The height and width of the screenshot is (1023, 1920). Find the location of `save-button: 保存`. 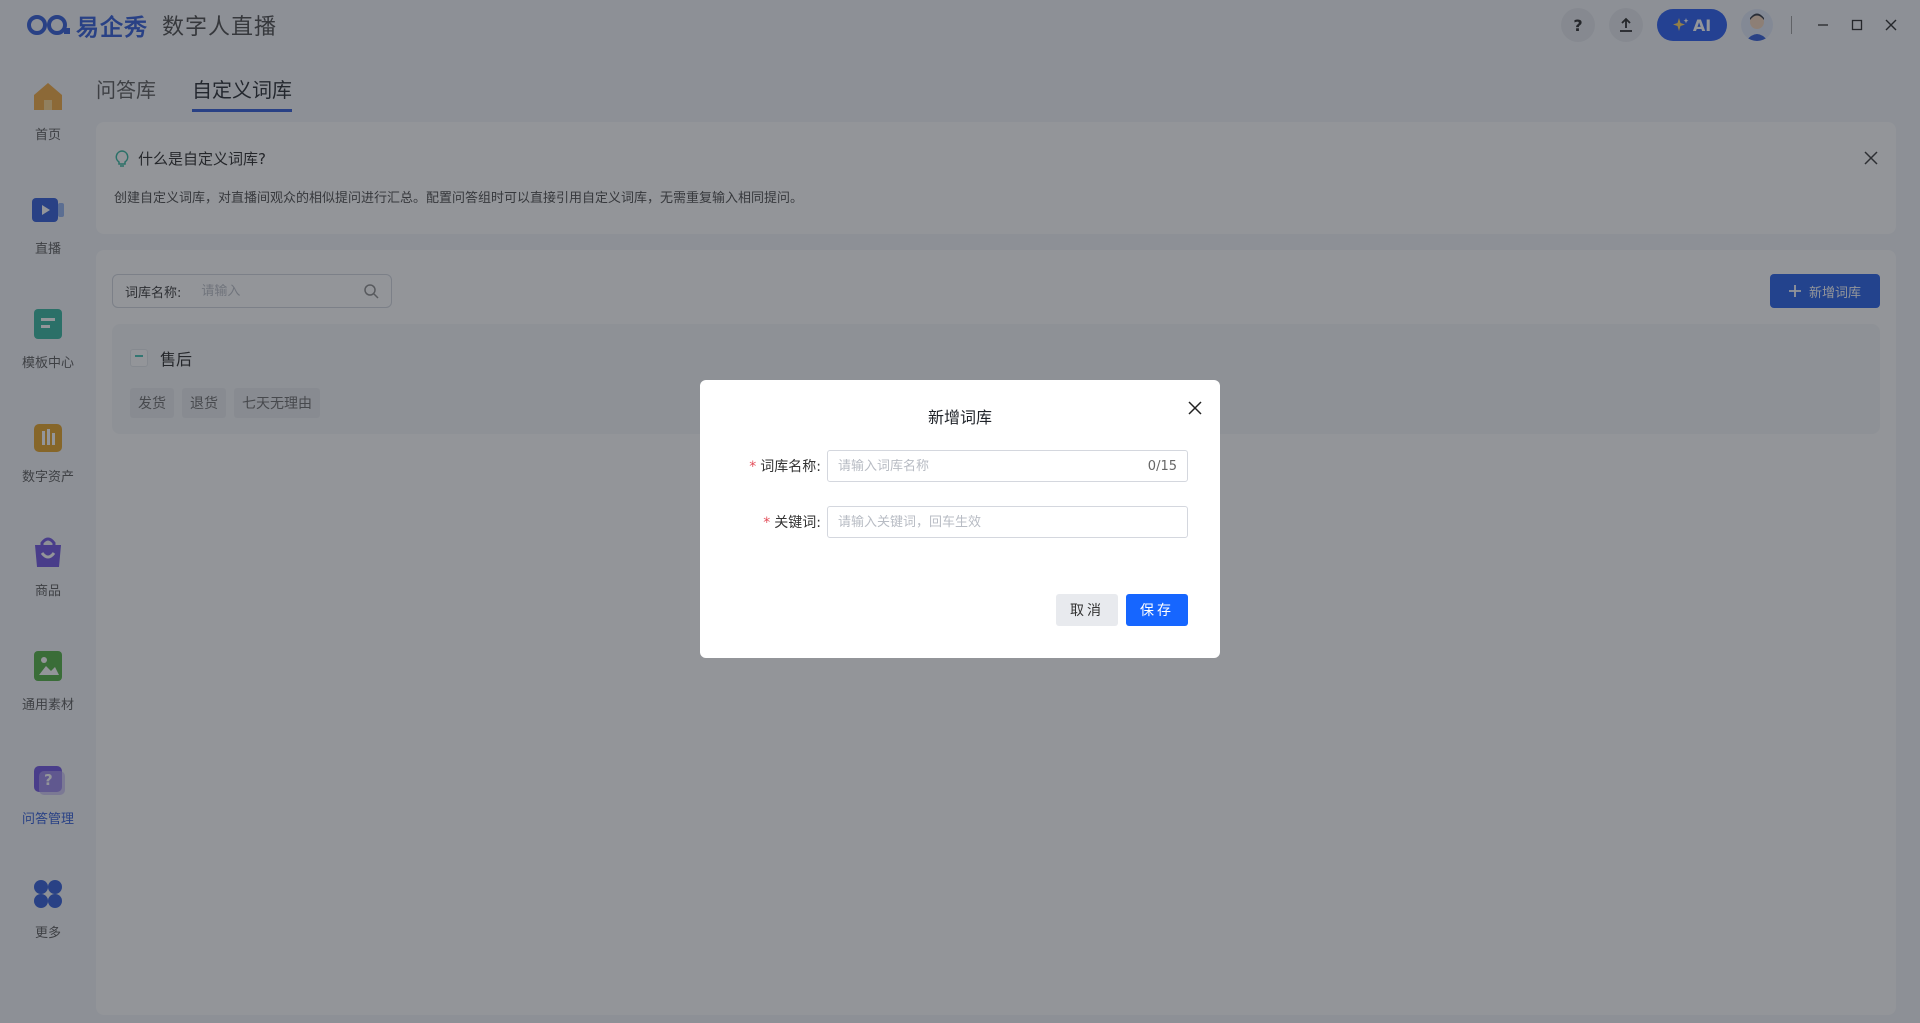

save-button: 保存 is located at coordinates (1157, 610).